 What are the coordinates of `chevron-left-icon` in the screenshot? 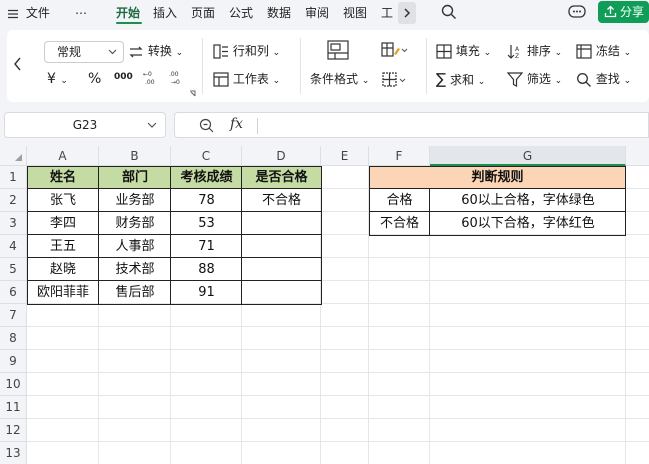 It's located at (17, 64).